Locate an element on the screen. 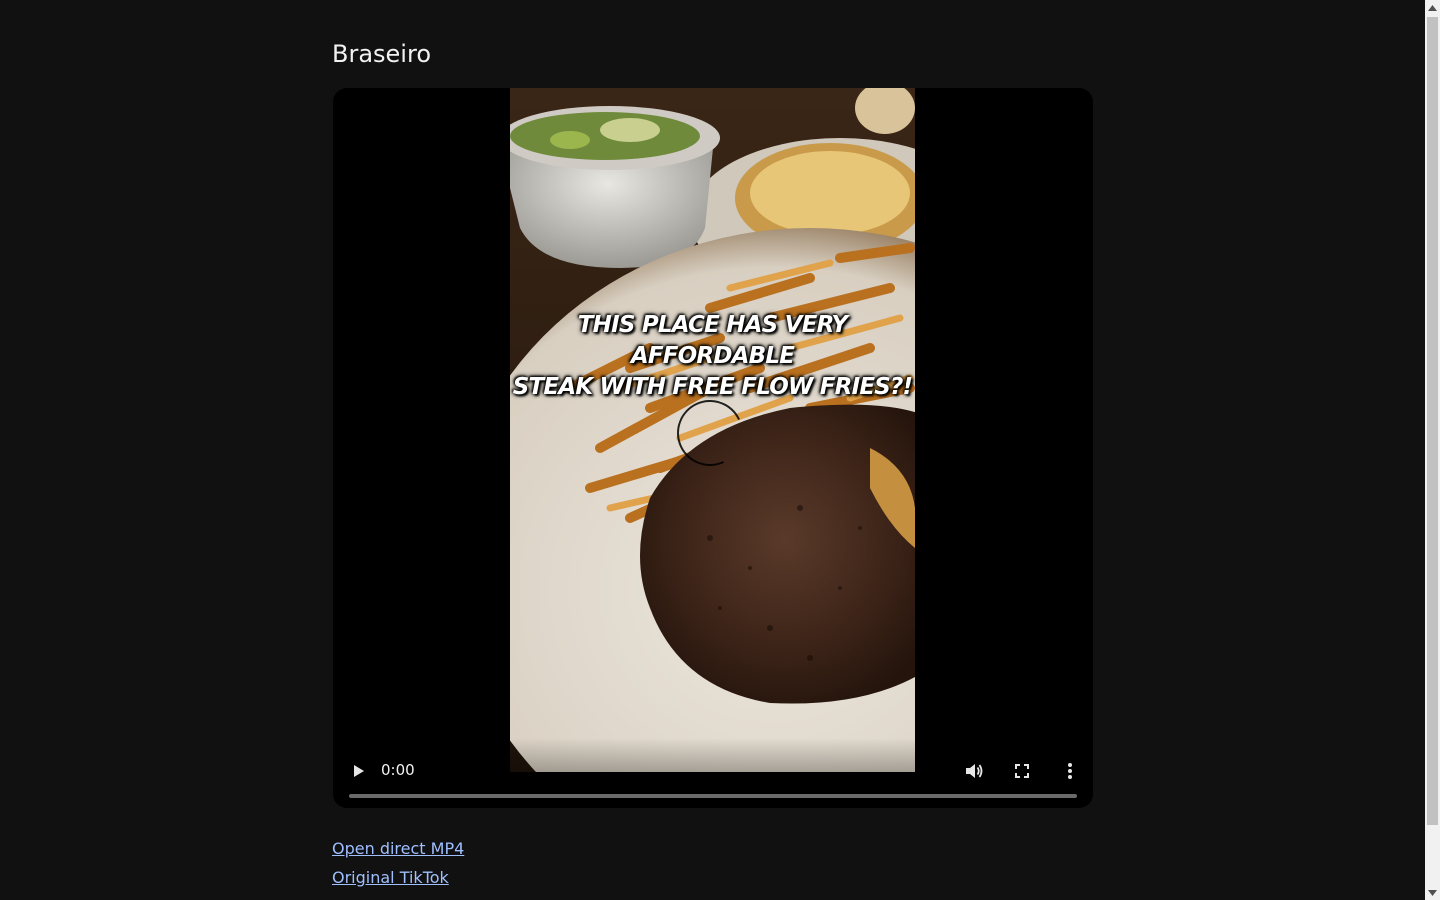  more-options-button is located at coordinates (1070, 771).